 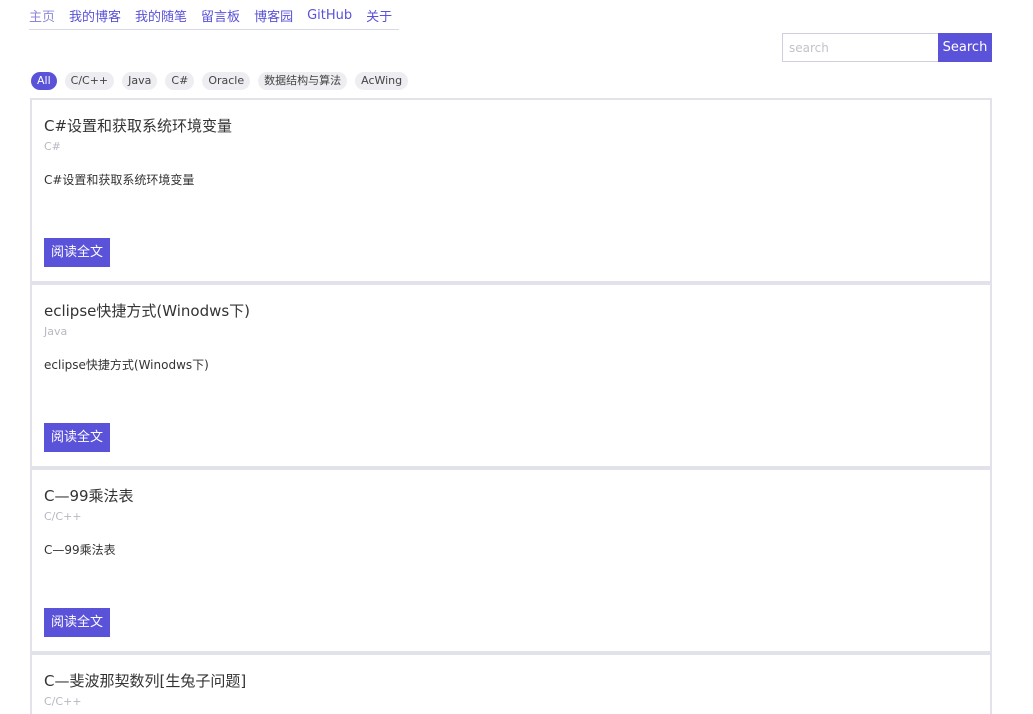 I want to click on post-category: C#, so click(x=52, y=146).